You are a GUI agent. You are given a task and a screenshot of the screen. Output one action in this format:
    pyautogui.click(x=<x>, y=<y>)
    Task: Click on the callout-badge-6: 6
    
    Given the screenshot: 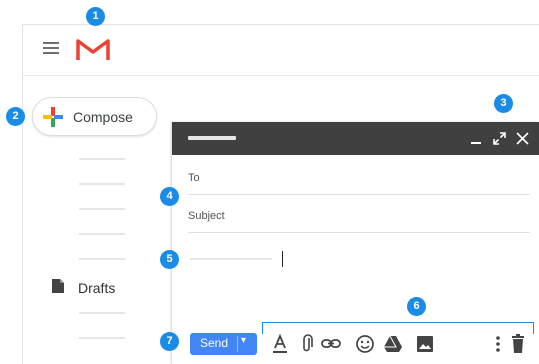 What is the action you would take?
    pyautogui.click(x=416, y=306)
    